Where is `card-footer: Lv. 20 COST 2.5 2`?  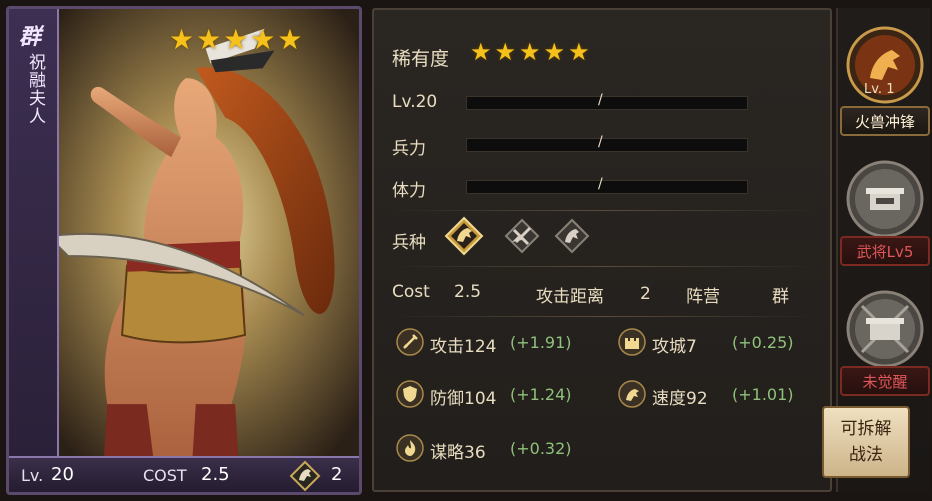 card-footer: Lv. 20 COST 2.5 2 is located at coordinates (184, 474).